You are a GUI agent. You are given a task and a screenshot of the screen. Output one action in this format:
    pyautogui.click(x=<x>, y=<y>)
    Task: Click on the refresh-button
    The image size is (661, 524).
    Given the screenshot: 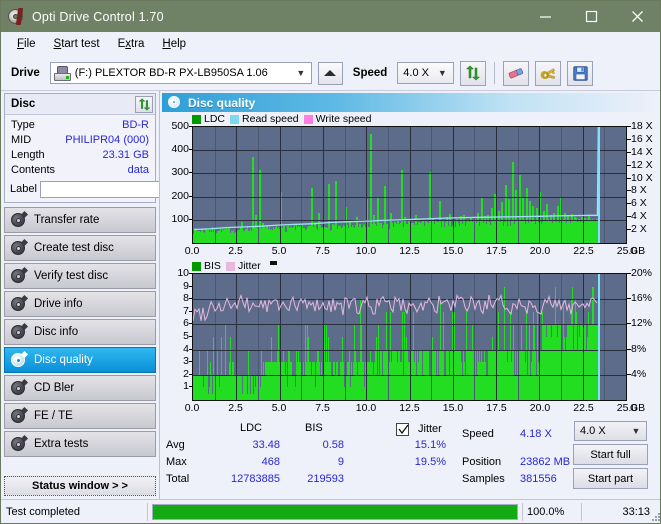 What is the action you would take?
    pyautogui.click(x=473, y=73)
    